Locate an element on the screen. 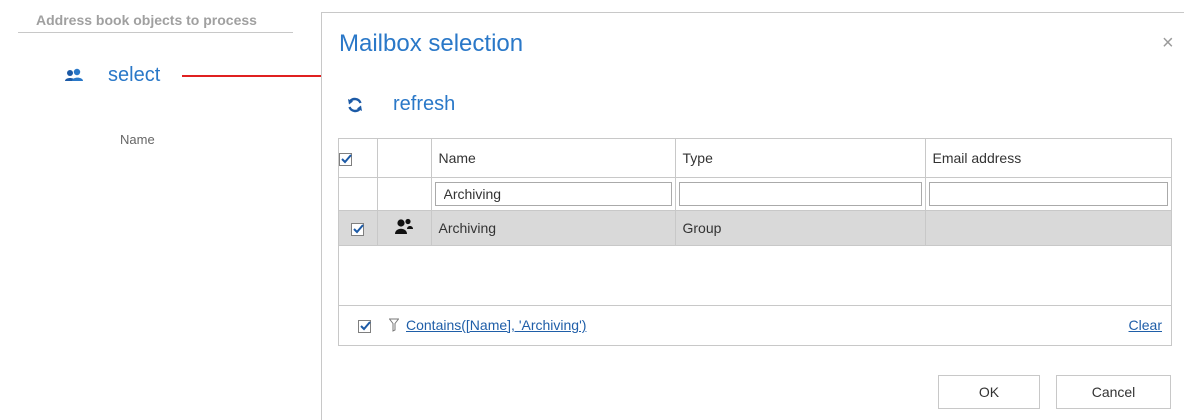 This screenshot has width=1184, height=420. filter-row is located at coordinates (755, 194).